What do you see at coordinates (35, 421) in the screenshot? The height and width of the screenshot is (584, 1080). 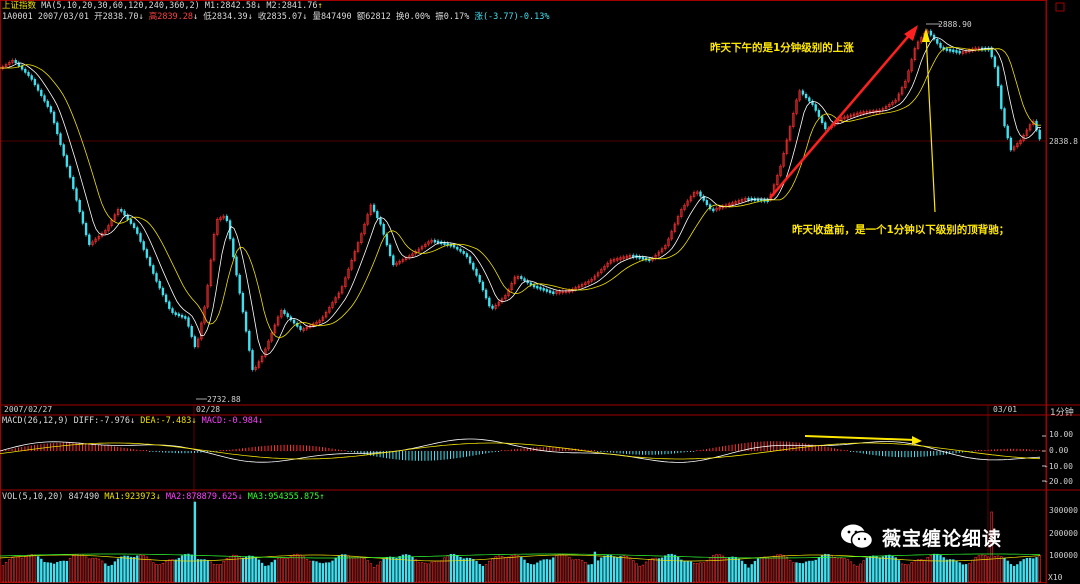 I see `macd-params: MACD(26,12,9)` at bounding box center [35, 421].